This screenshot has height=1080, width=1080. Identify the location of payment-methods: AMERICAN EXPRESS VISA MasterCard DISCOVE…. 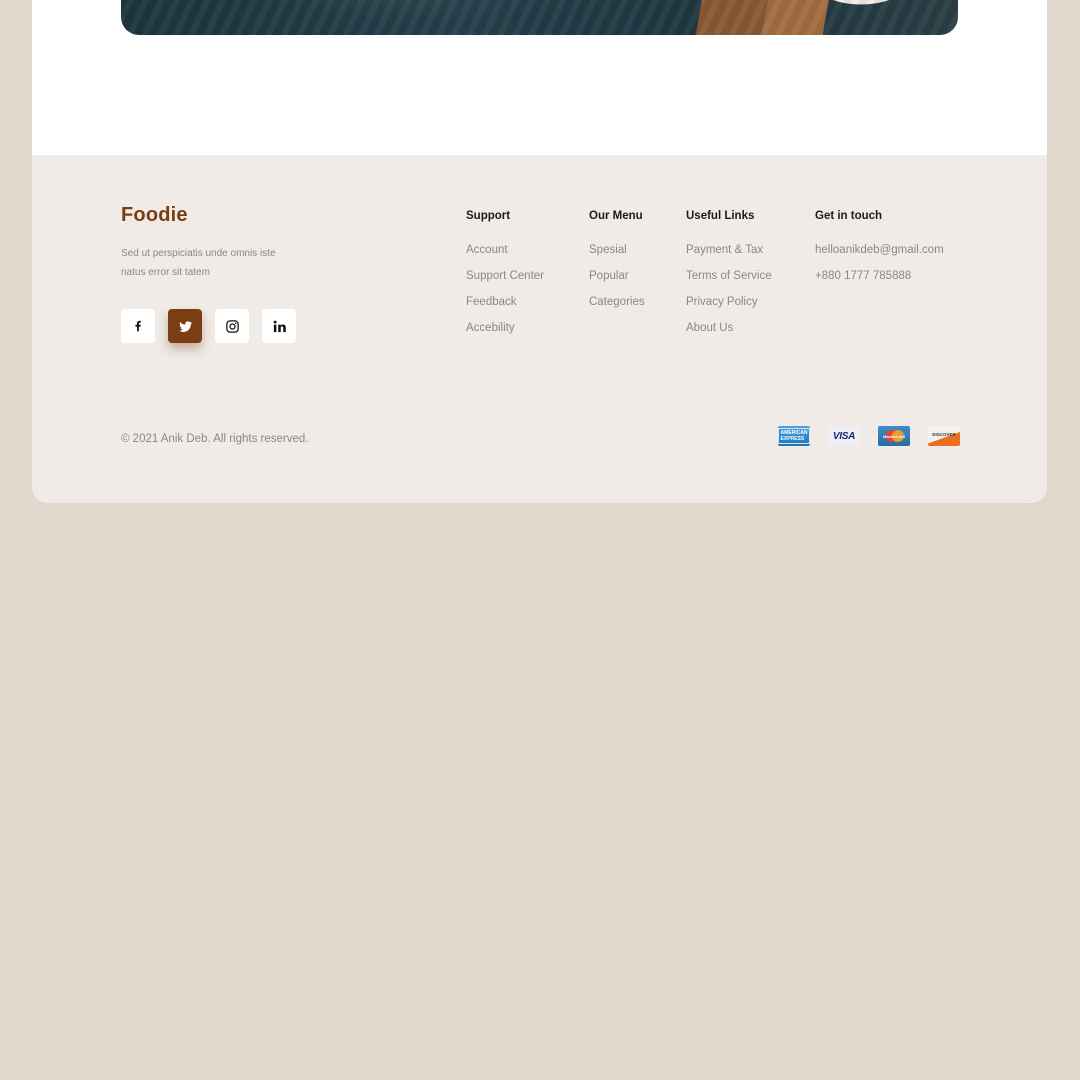
(869, 436).